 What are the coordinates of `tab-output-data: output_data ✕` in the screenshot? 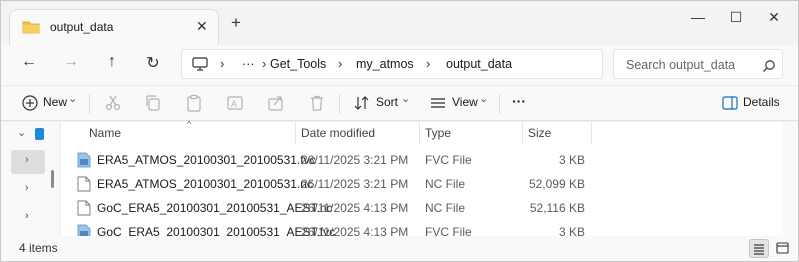 It's located at (114, 27).